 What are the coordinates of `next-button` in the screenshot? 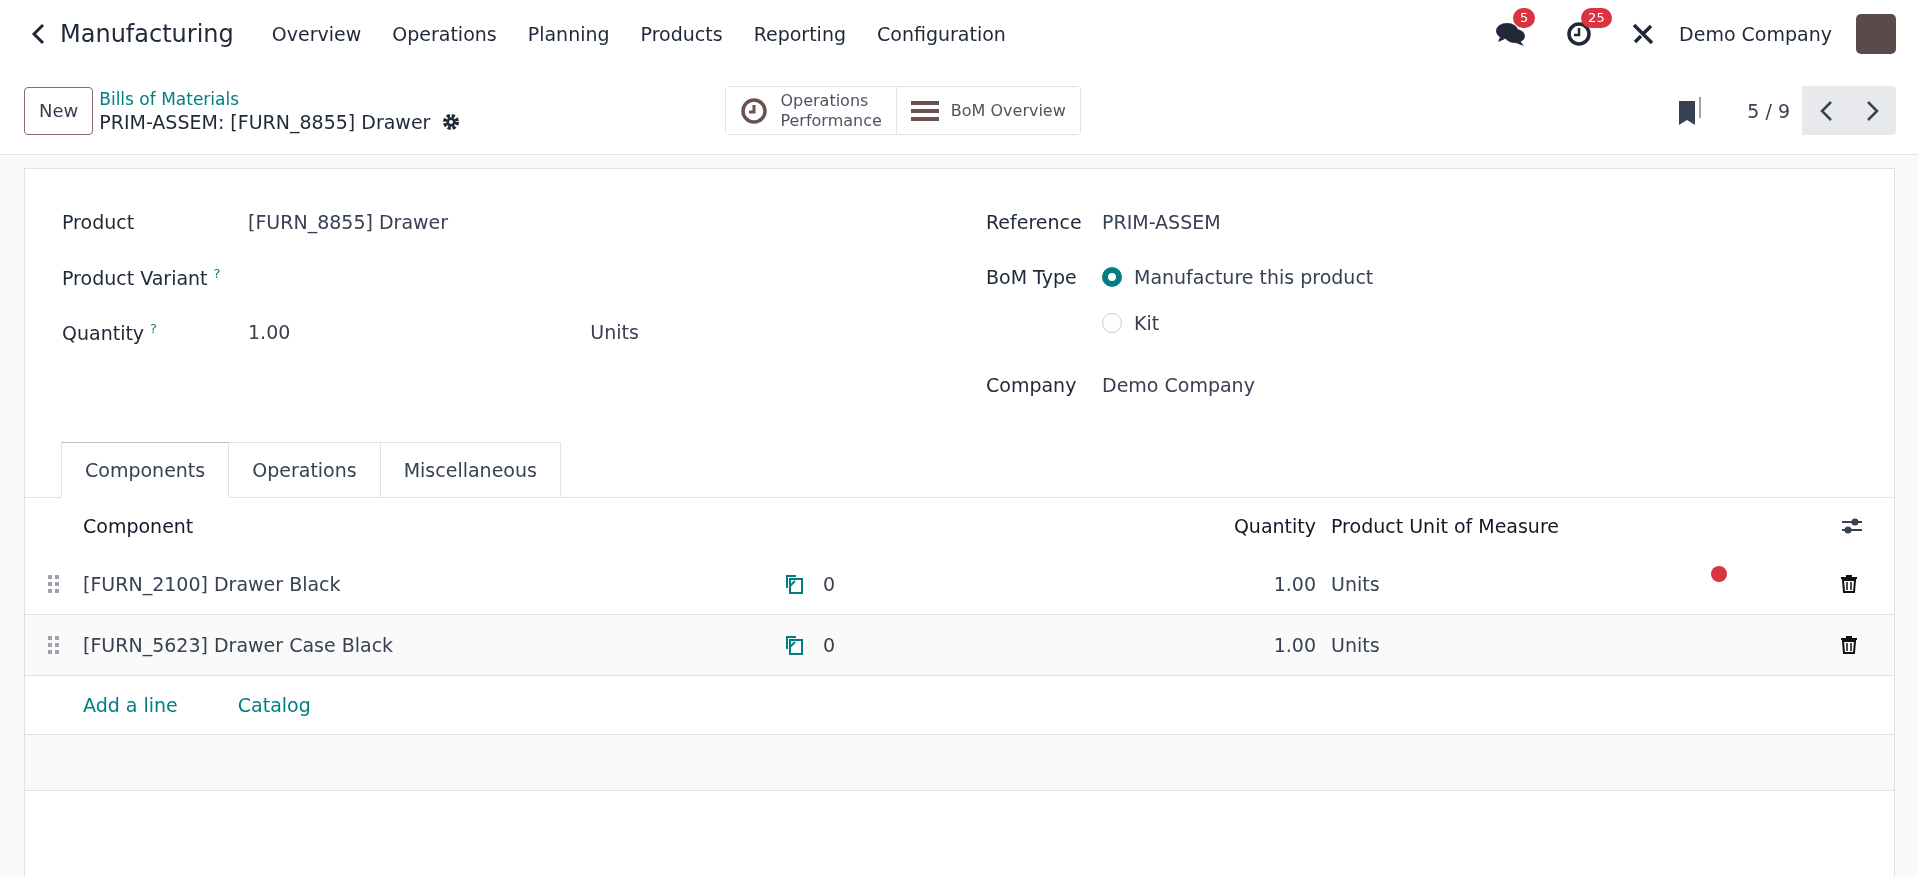 It's located at (1872, 110).